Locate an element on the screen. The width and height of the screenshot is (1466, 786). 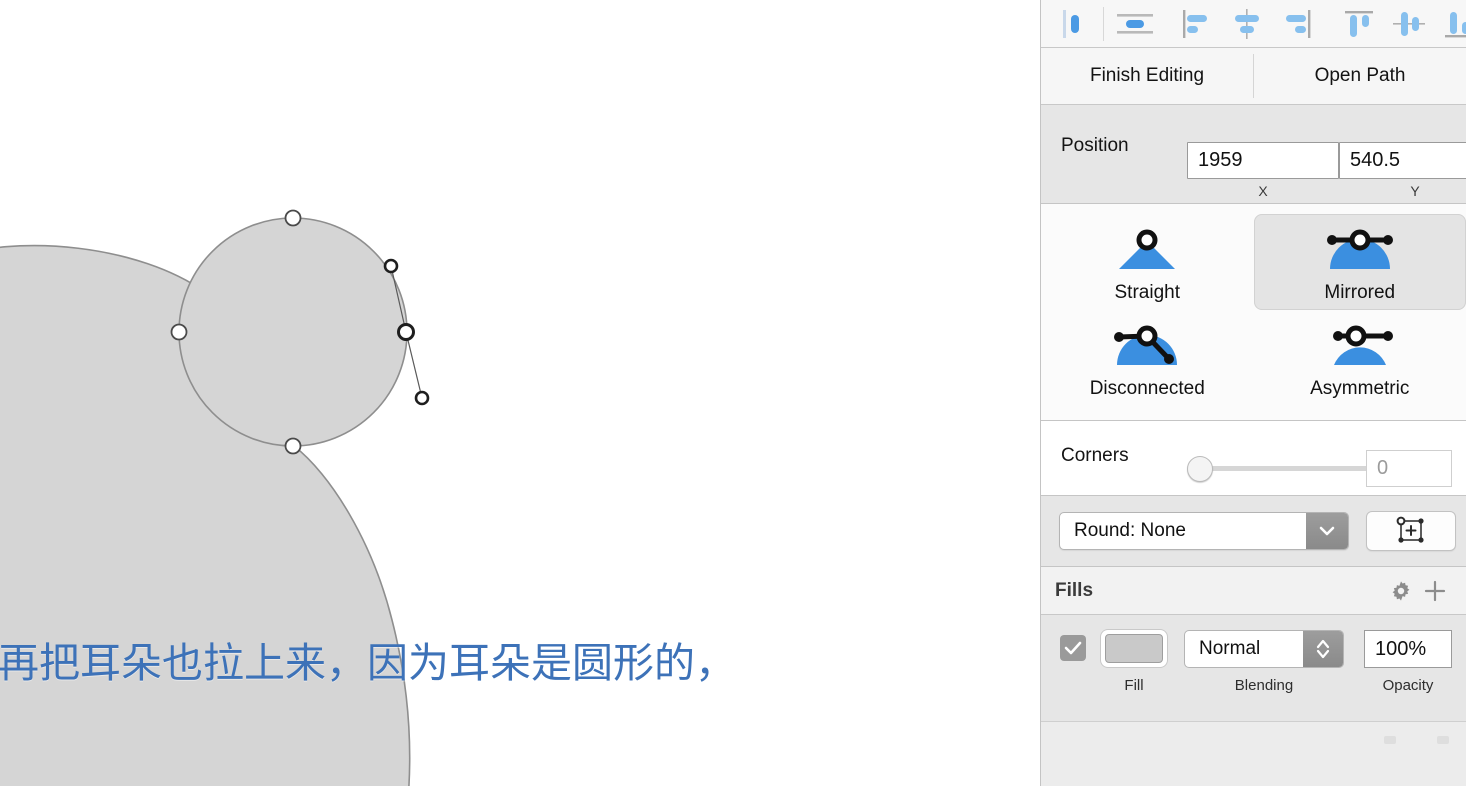
position-x-label: X is located at coordinates (1263, 191).